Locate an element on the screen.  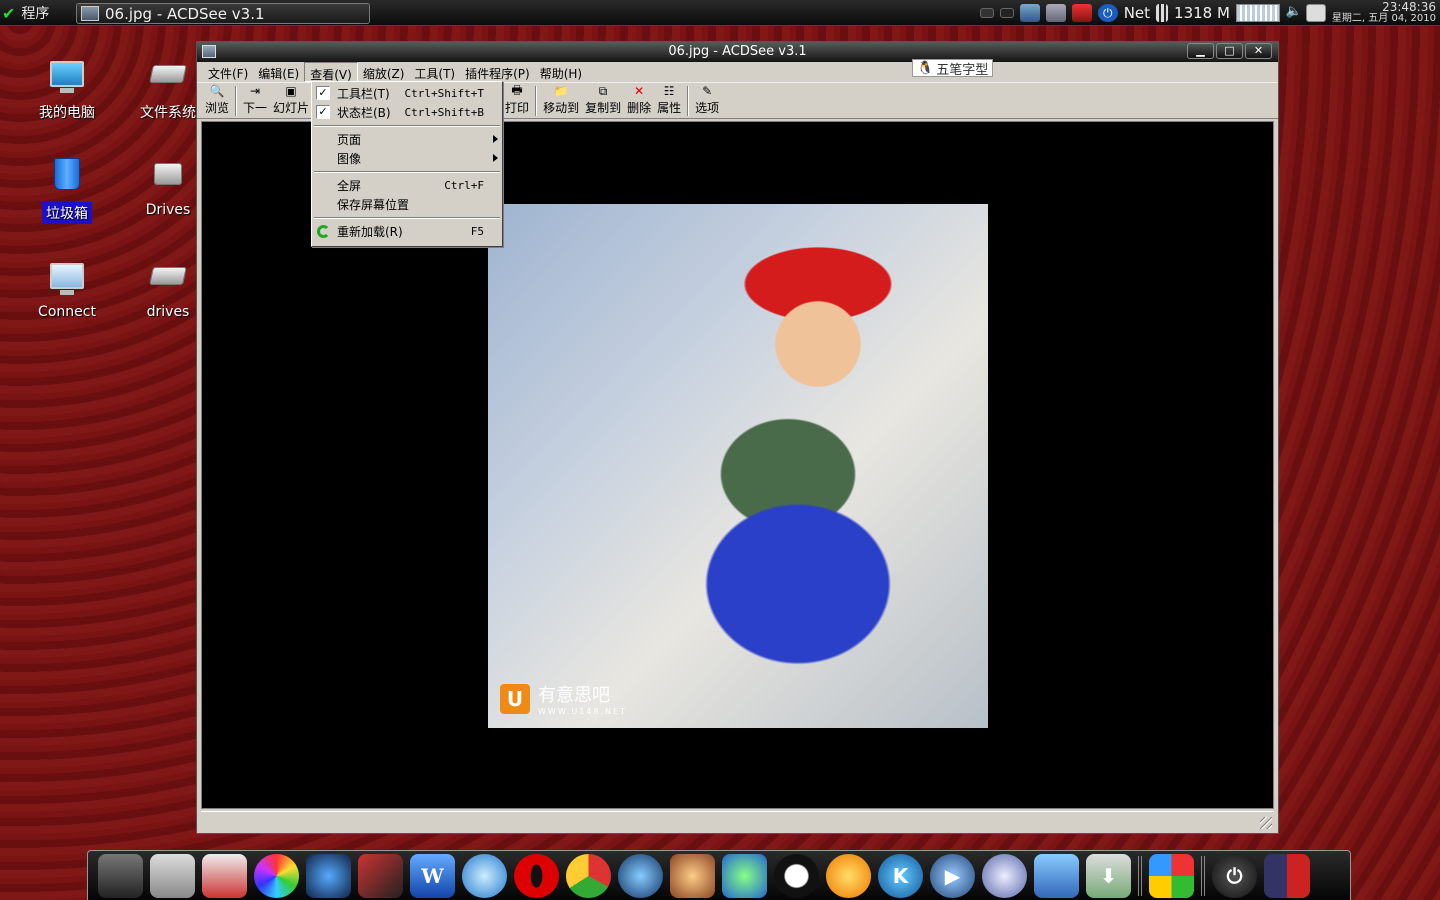
maximize-button: □ is located at coordinates (1229, 51).